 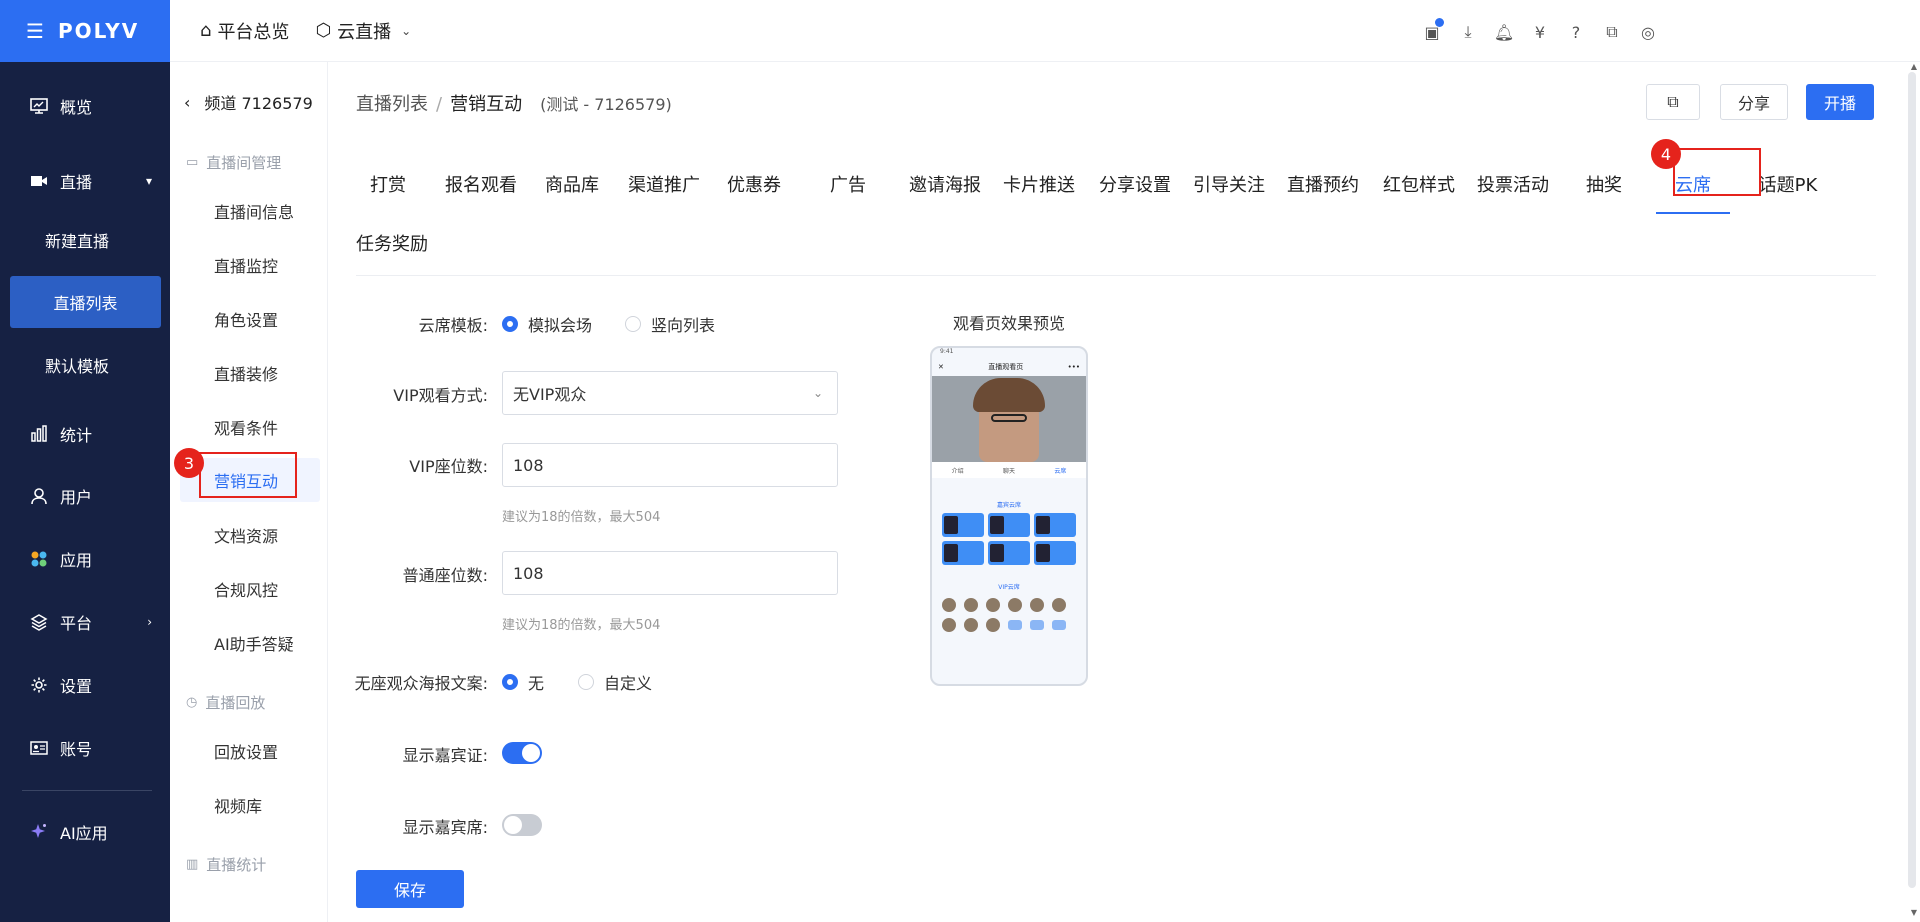 What do you see at coordinates (486, 104) in the screenshot?
I see `breadcrumb-current: 营销互动` at bounding box center [486, 104].